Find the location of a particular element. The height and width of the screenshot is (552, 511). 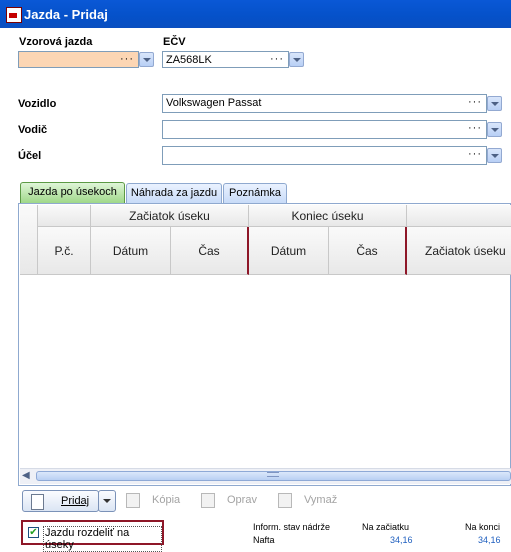

tank-info-label: Inform. stav nádrže is located at coordinates (292, 527).